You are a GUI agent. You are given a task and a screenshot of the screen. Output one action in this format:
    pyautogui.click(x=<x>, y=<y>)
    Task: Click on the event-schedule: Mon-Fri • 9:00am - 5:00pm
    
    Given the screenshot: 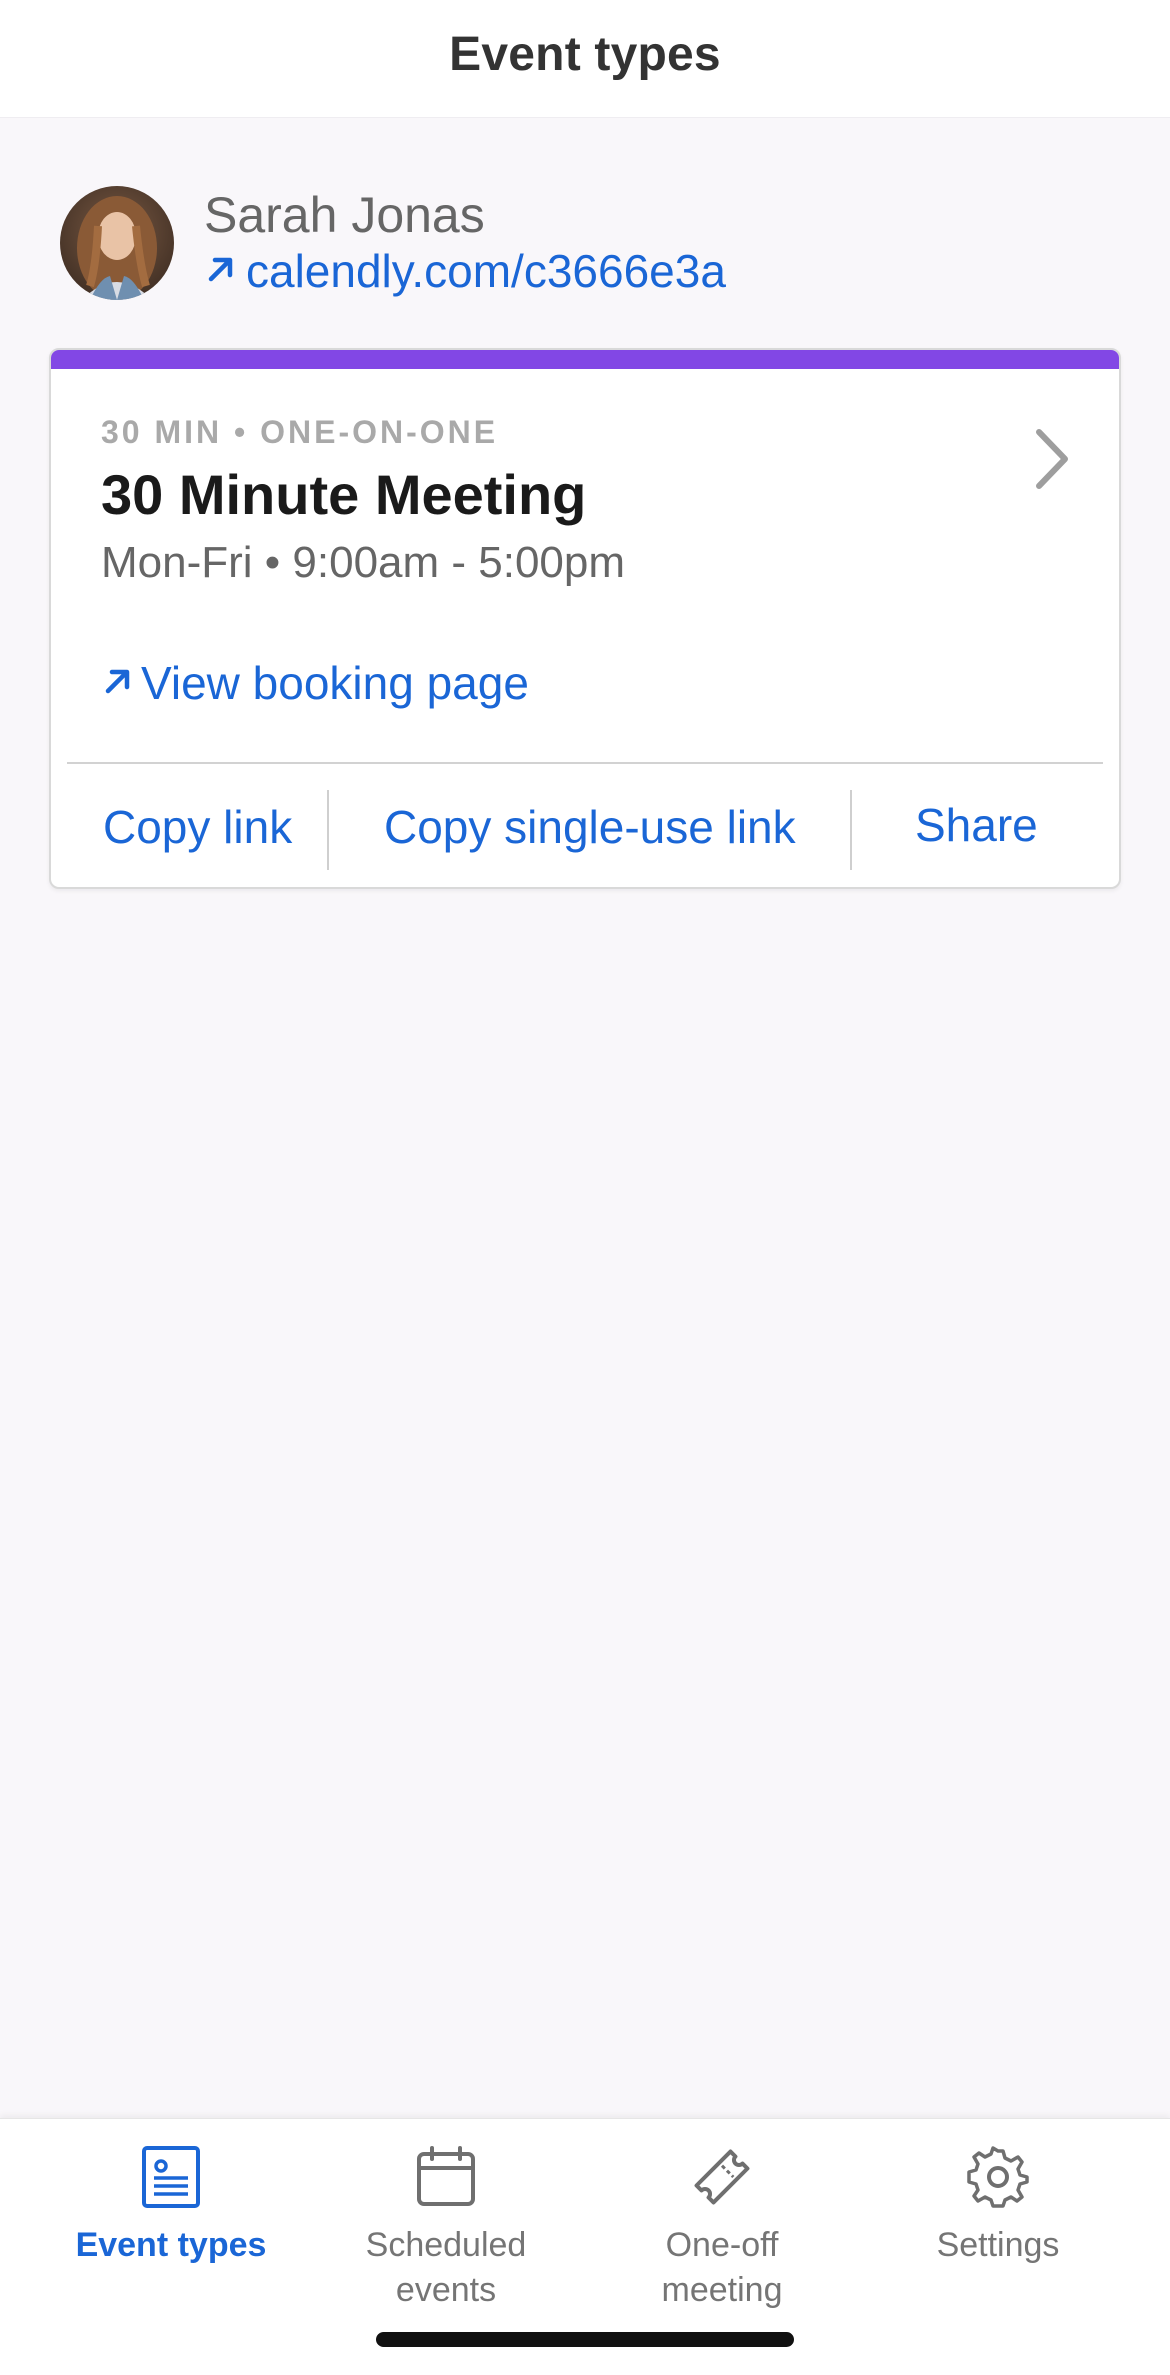 What is the action you would take?
    pyautogui.click(x=363, y=562)
    